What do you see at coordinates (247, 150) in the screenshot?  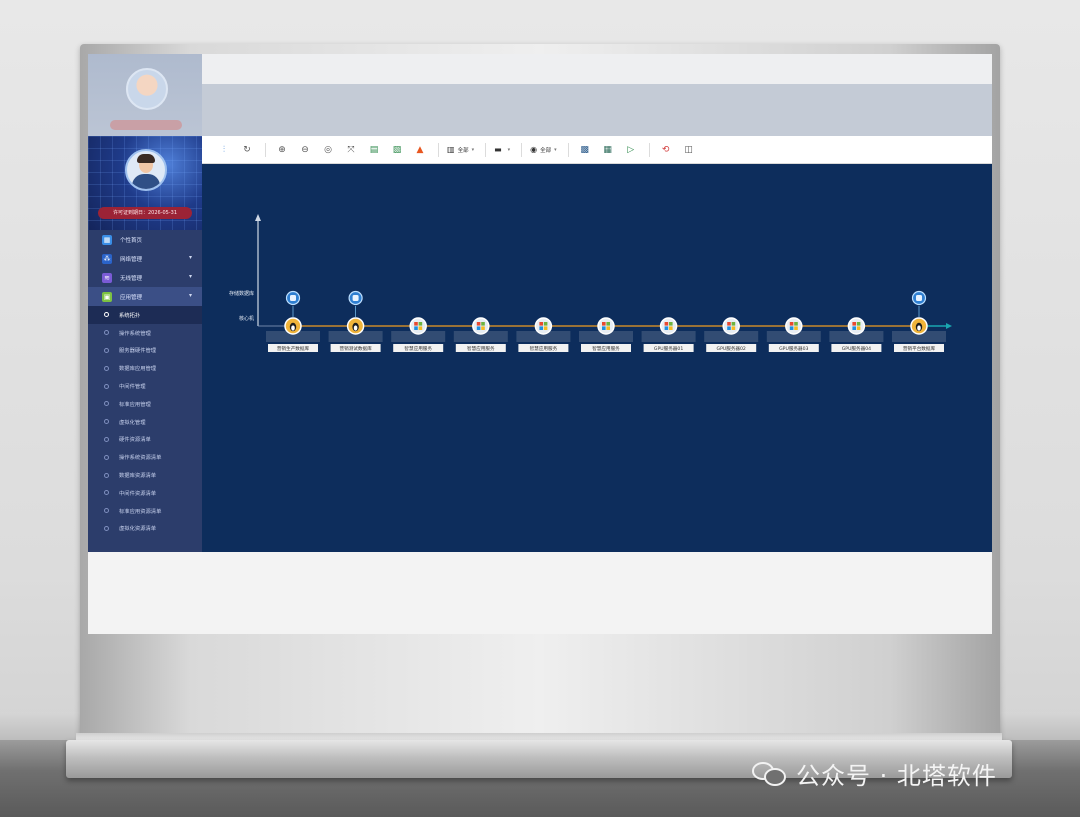 I see `refresh-icon: ↻` at bounding box center [247, 150].